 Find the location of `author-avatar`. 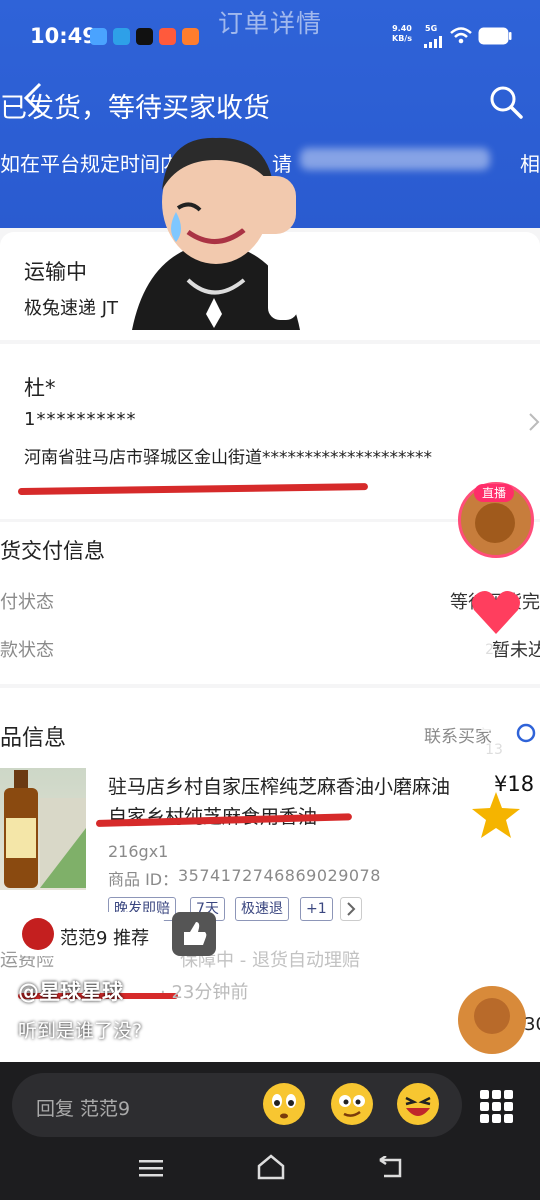

author-avatar is located at coordinates (492, 1020).